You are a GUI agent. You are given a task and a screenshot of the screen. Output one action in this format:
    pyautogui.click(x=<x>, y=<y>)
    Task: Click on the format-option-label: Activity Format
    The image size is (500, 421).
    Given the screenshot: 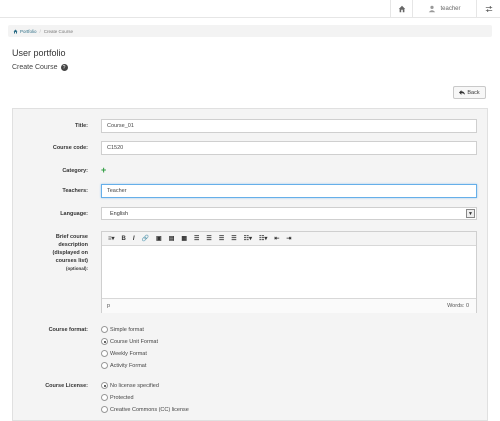 What is the action you would take?
    pyautogui.click(x=128, y=365)
    